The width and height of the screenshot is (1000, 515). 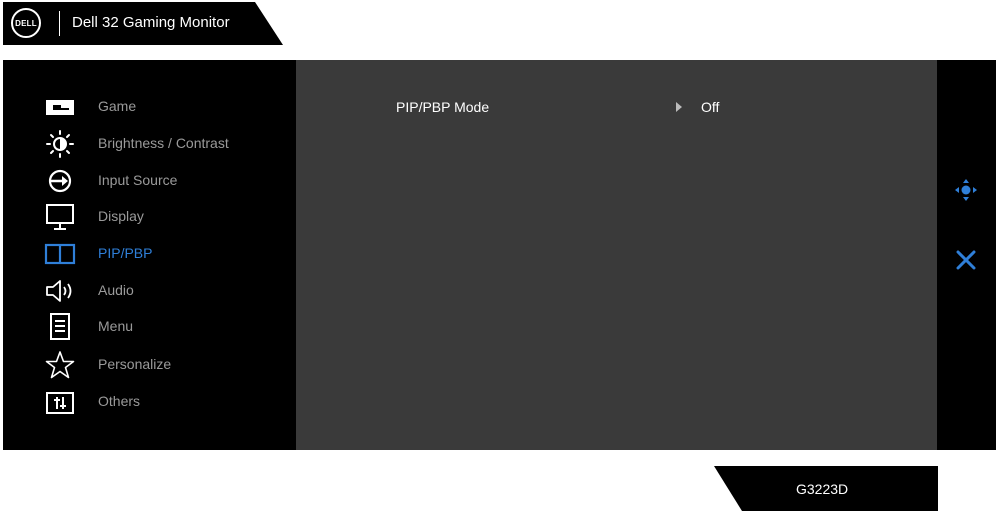 I want to click on close-icon, so click(x=966, y=260).